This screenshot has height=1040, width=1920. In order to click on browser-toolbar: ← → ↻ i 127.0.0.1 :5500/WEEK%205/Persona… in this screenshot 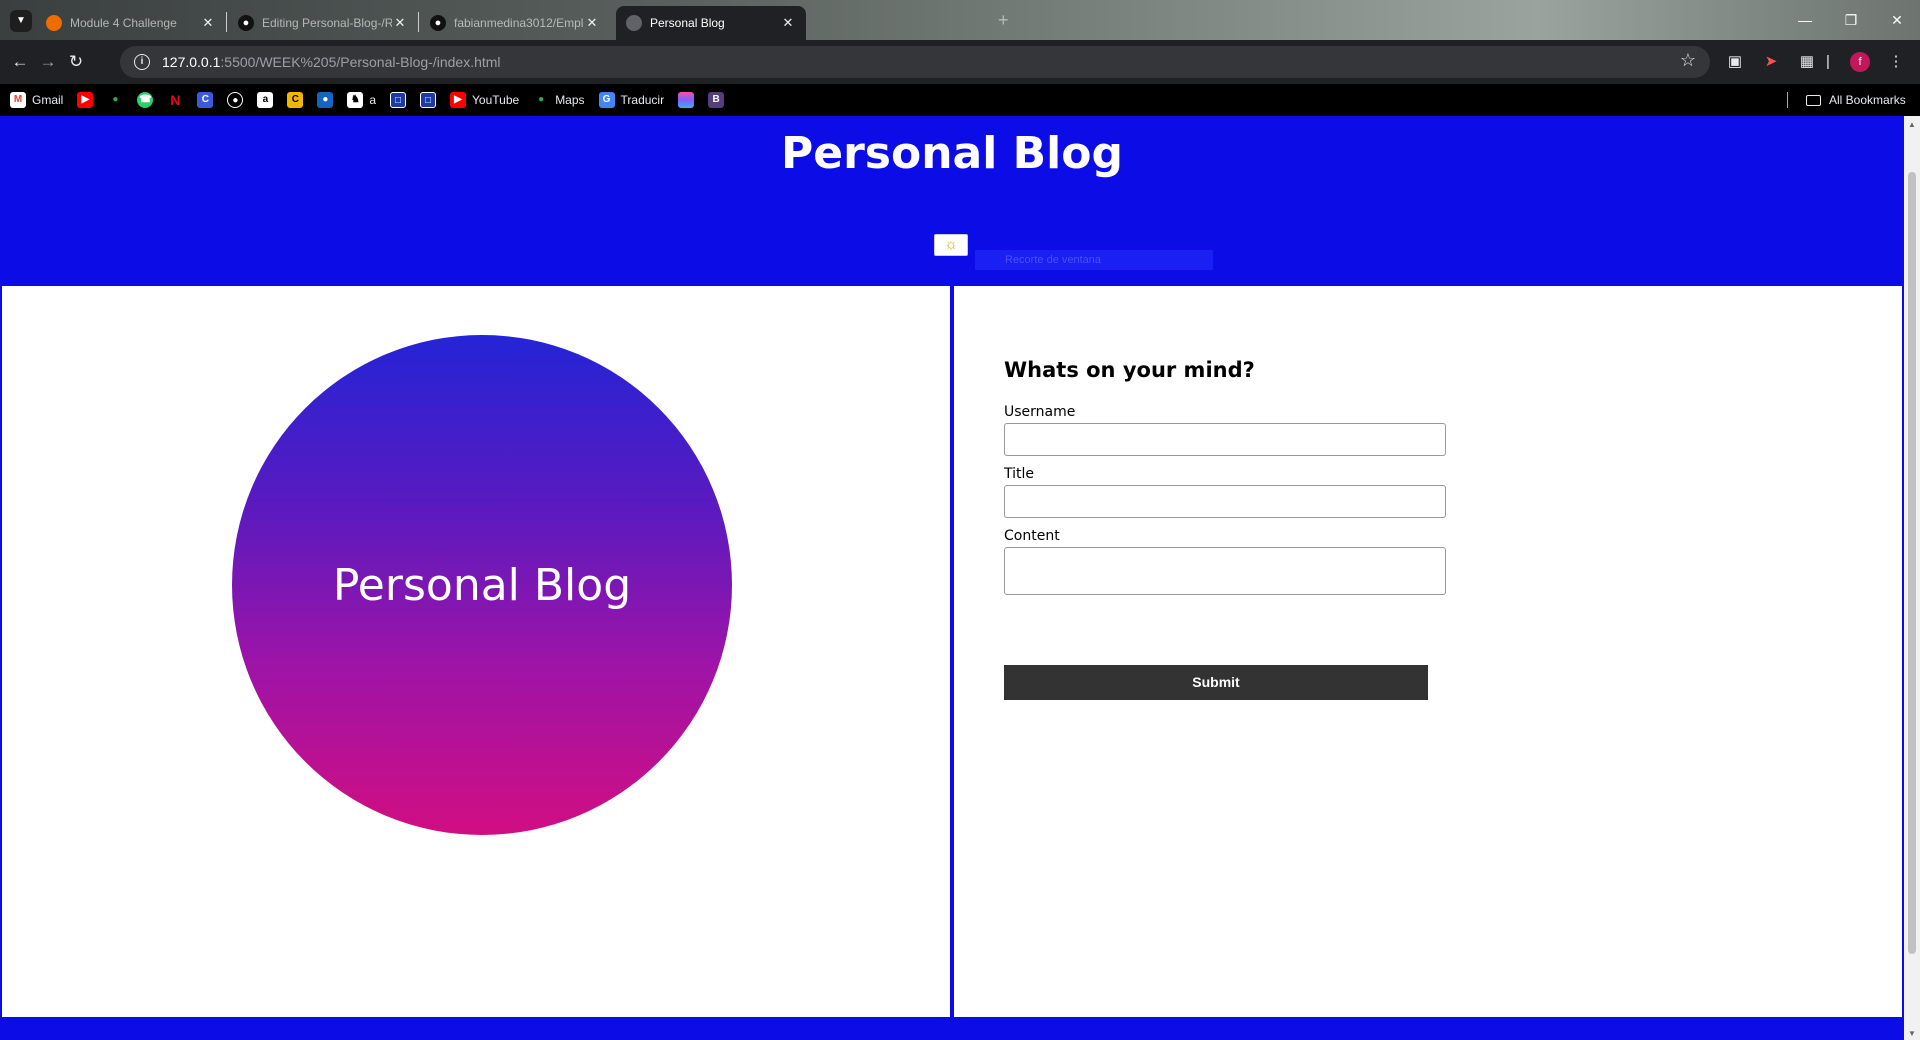, I will do `click(960, 62)`.